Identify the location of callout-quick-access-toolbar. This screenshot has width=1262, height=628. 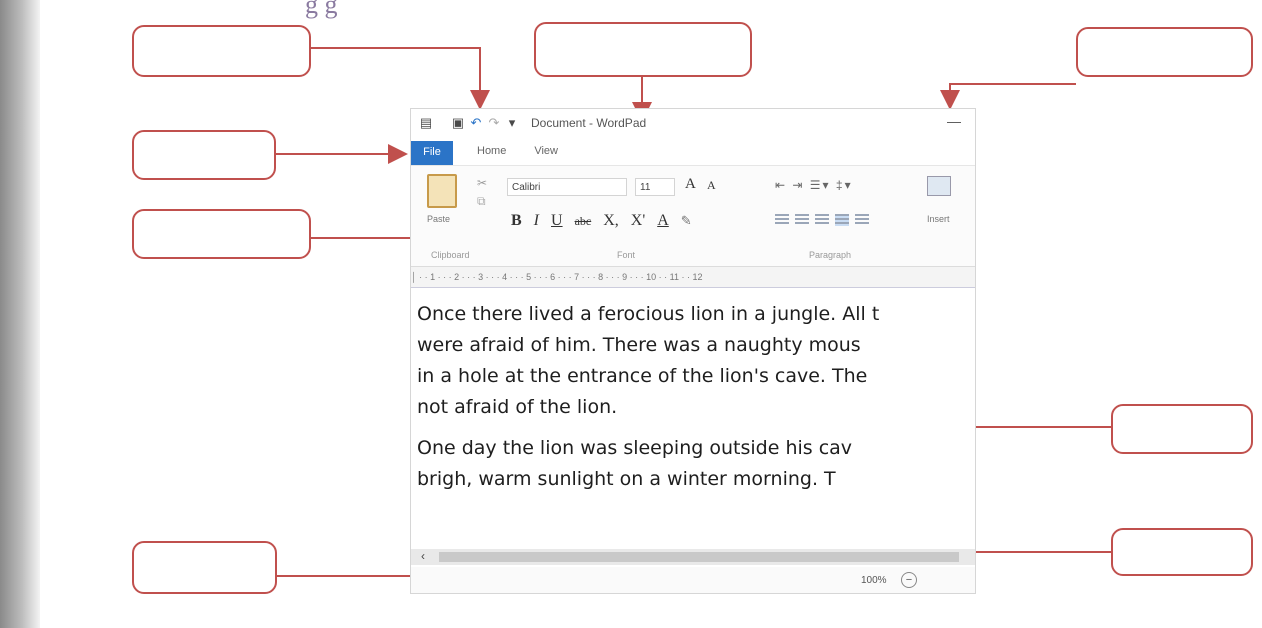
(221, 51).